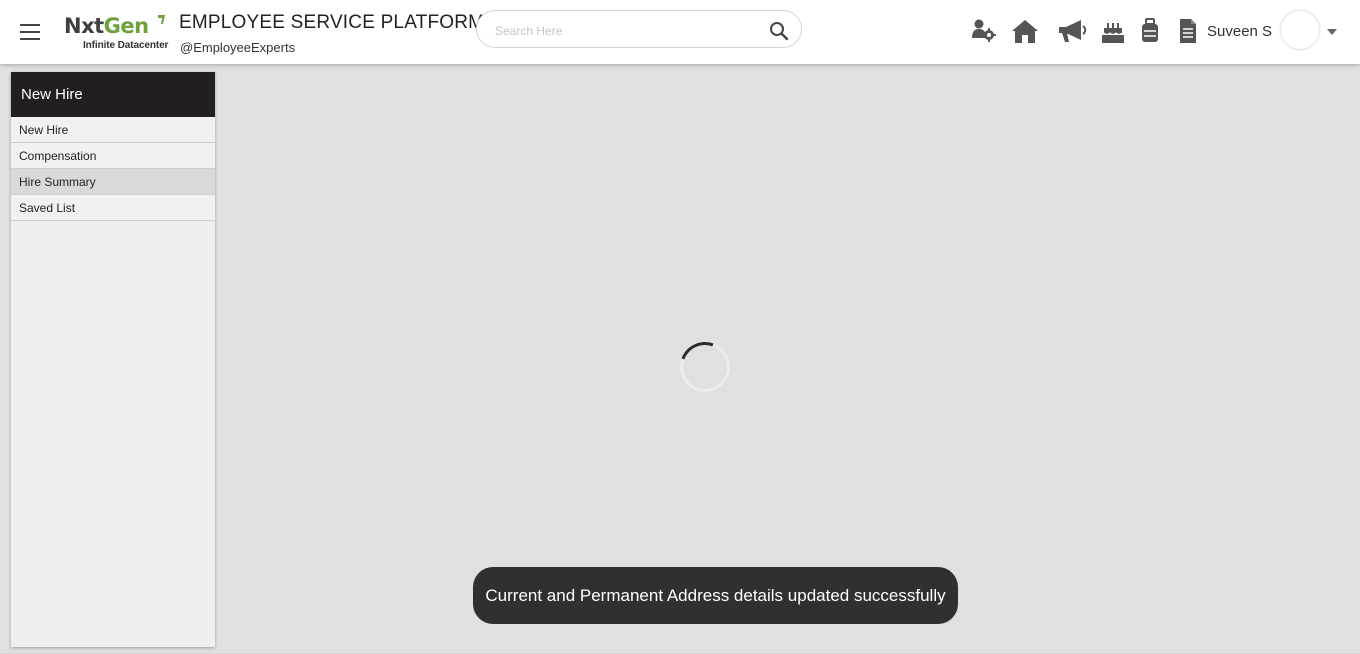 This screenshot has height=654, width=1360. What do you see at coordinates (113, 156) in the screenshot?
I see `sidebar-item-compensation: Compensation` at bounding box center [113, 156].